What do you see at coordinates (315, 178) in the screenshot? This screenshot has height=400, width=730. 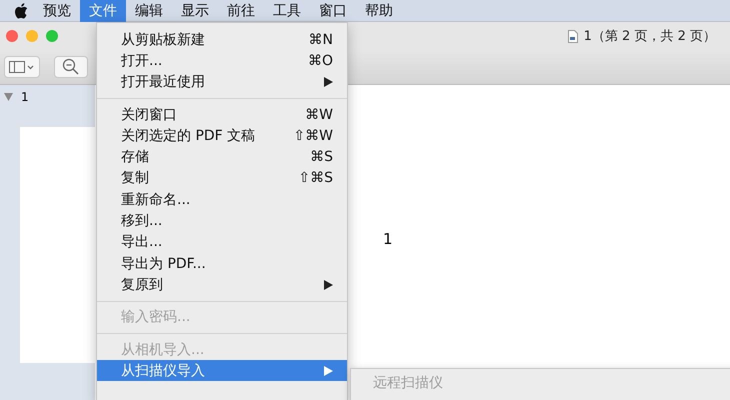 I see `shortcut-label: ⇧⌘S` at bounding box center [315, 178].